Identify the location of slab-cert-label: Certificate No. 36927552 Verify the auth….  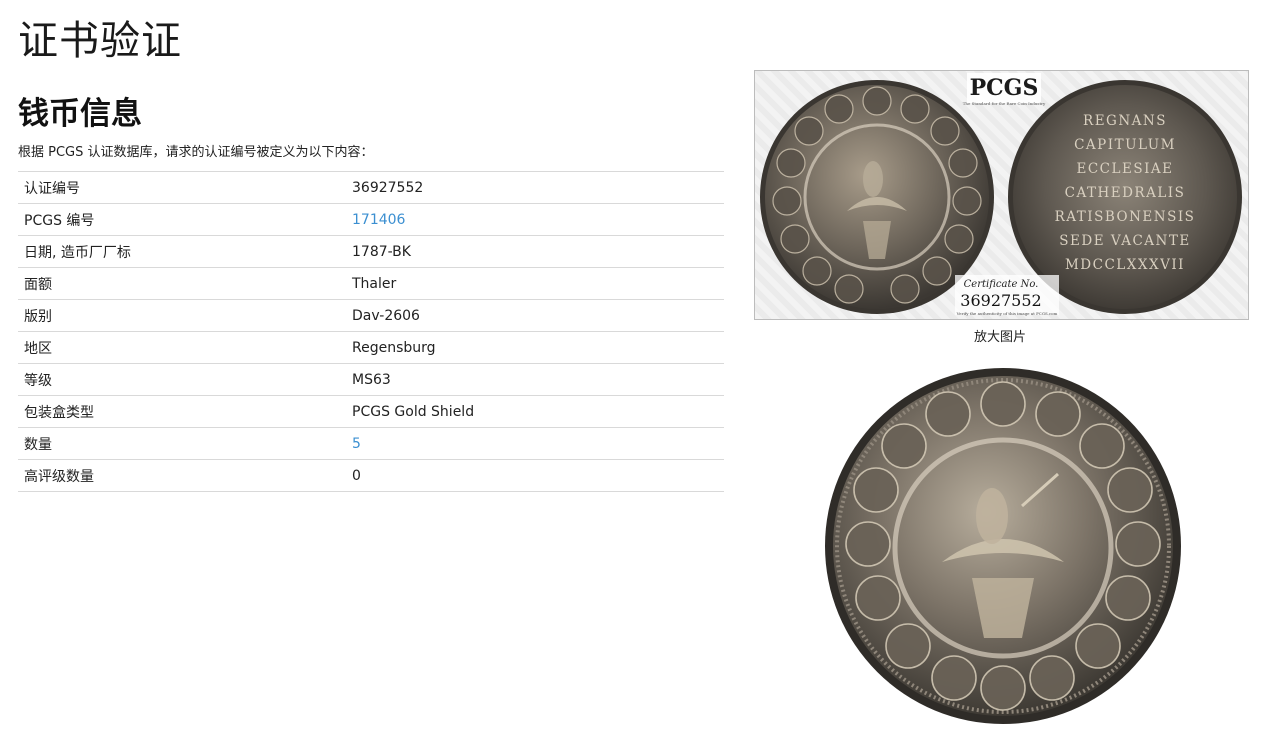
(1007, 295).